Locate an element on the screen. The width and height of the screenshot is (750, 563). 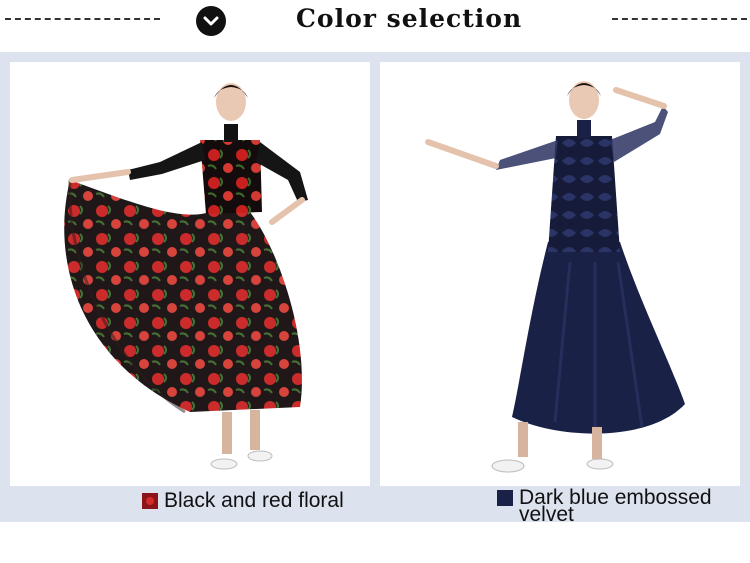
color-option-dark-blue-velvet: Dark blue embossed velvet is located at coordinates (621, 506).